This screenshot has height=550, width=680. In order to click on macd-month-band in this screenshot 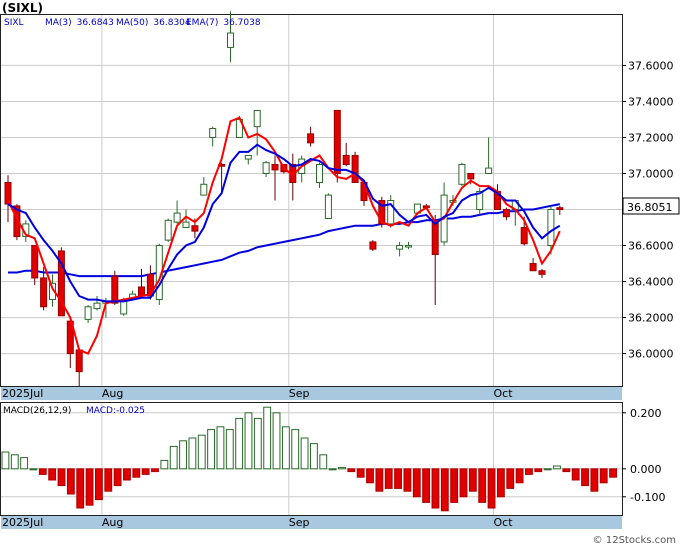, I will do `click(311, 522)`.